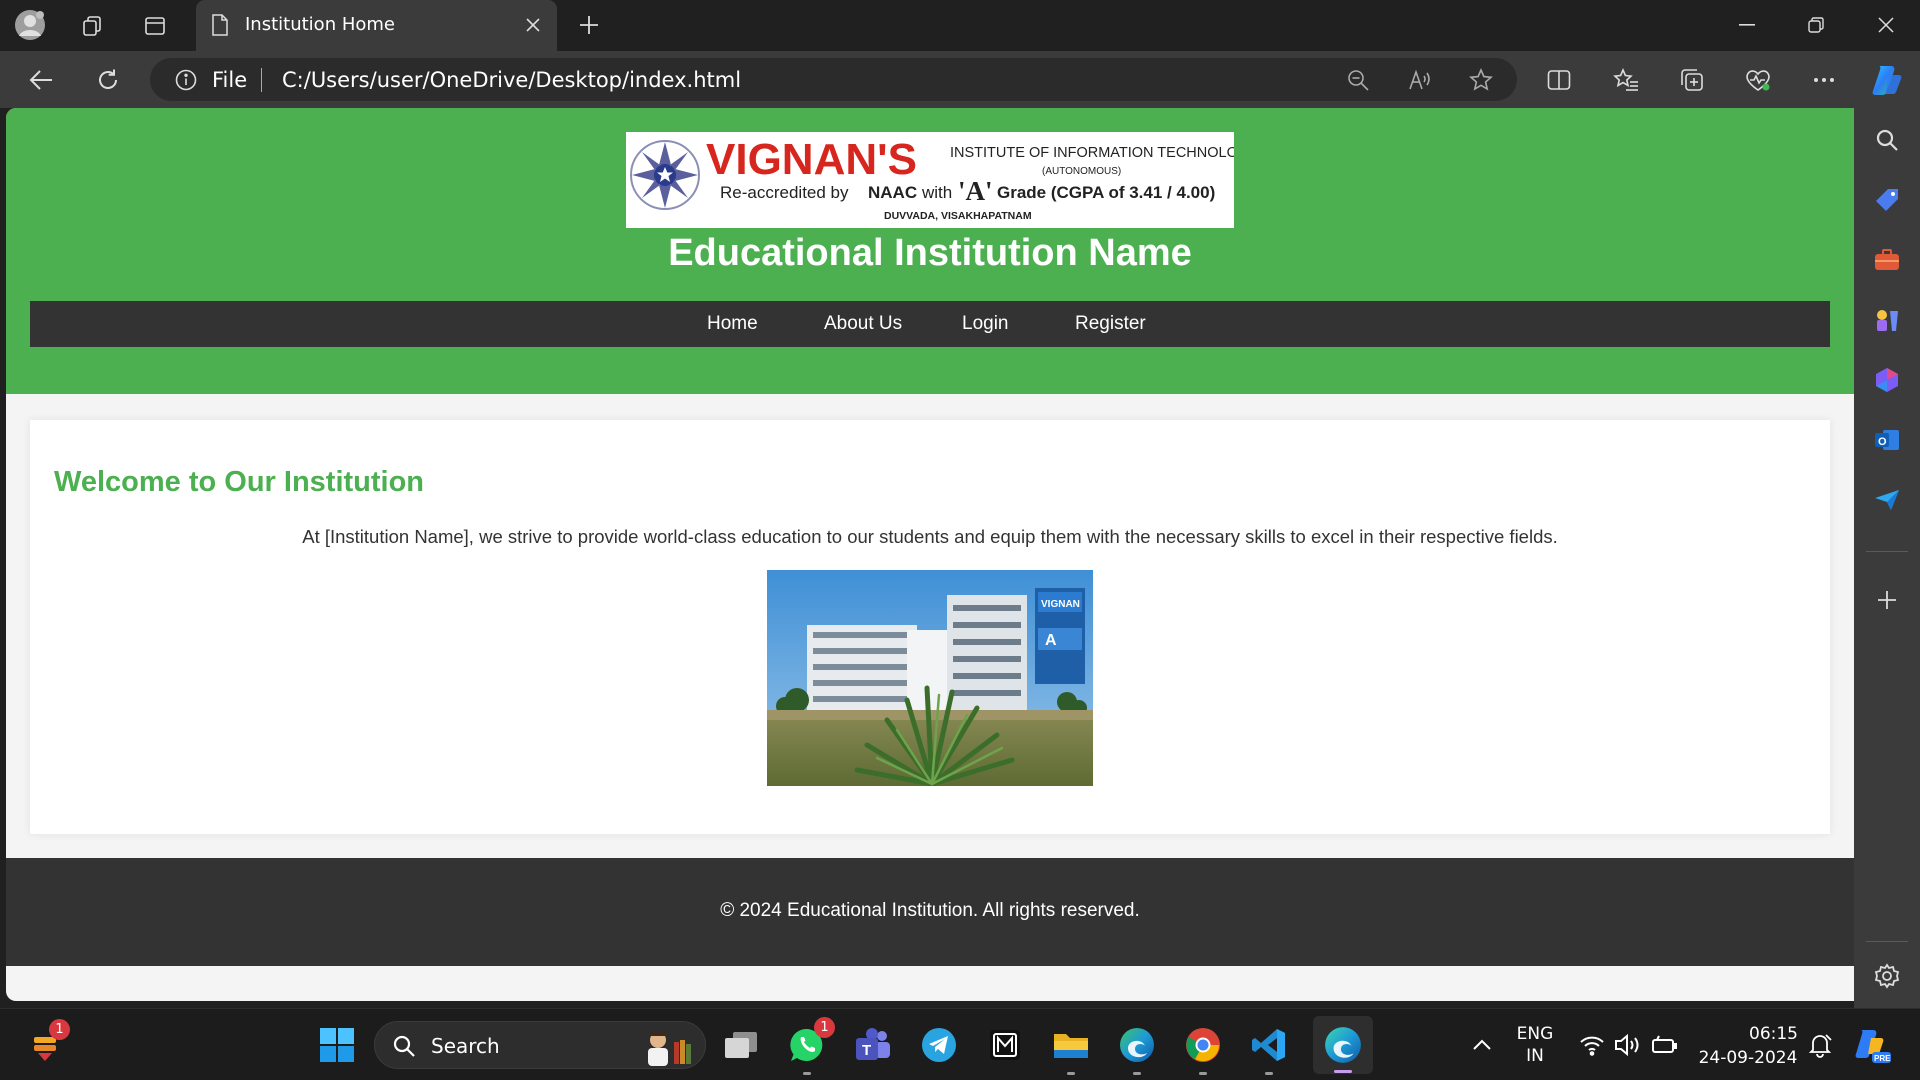 The image size is (1920, 1080). I want to click on sidebar-divider-bottom, so click(1887, 941).